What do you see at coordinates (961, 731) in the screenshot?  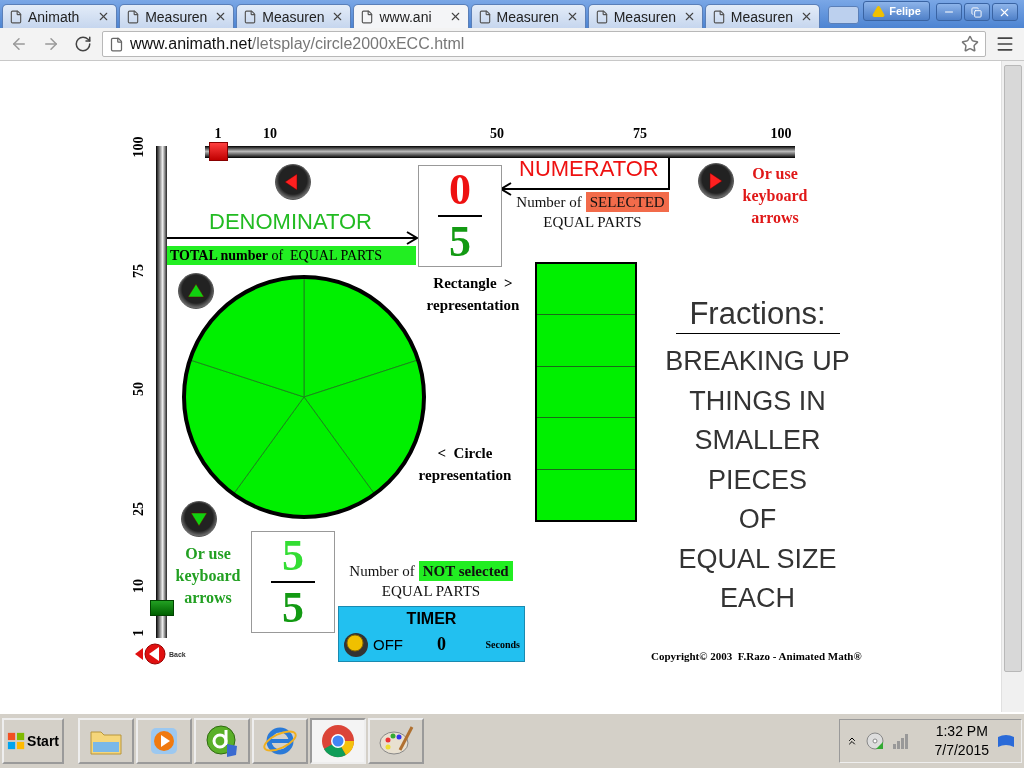 I see `clock-time: 1:32 PM` at bounding box center [961, 731].